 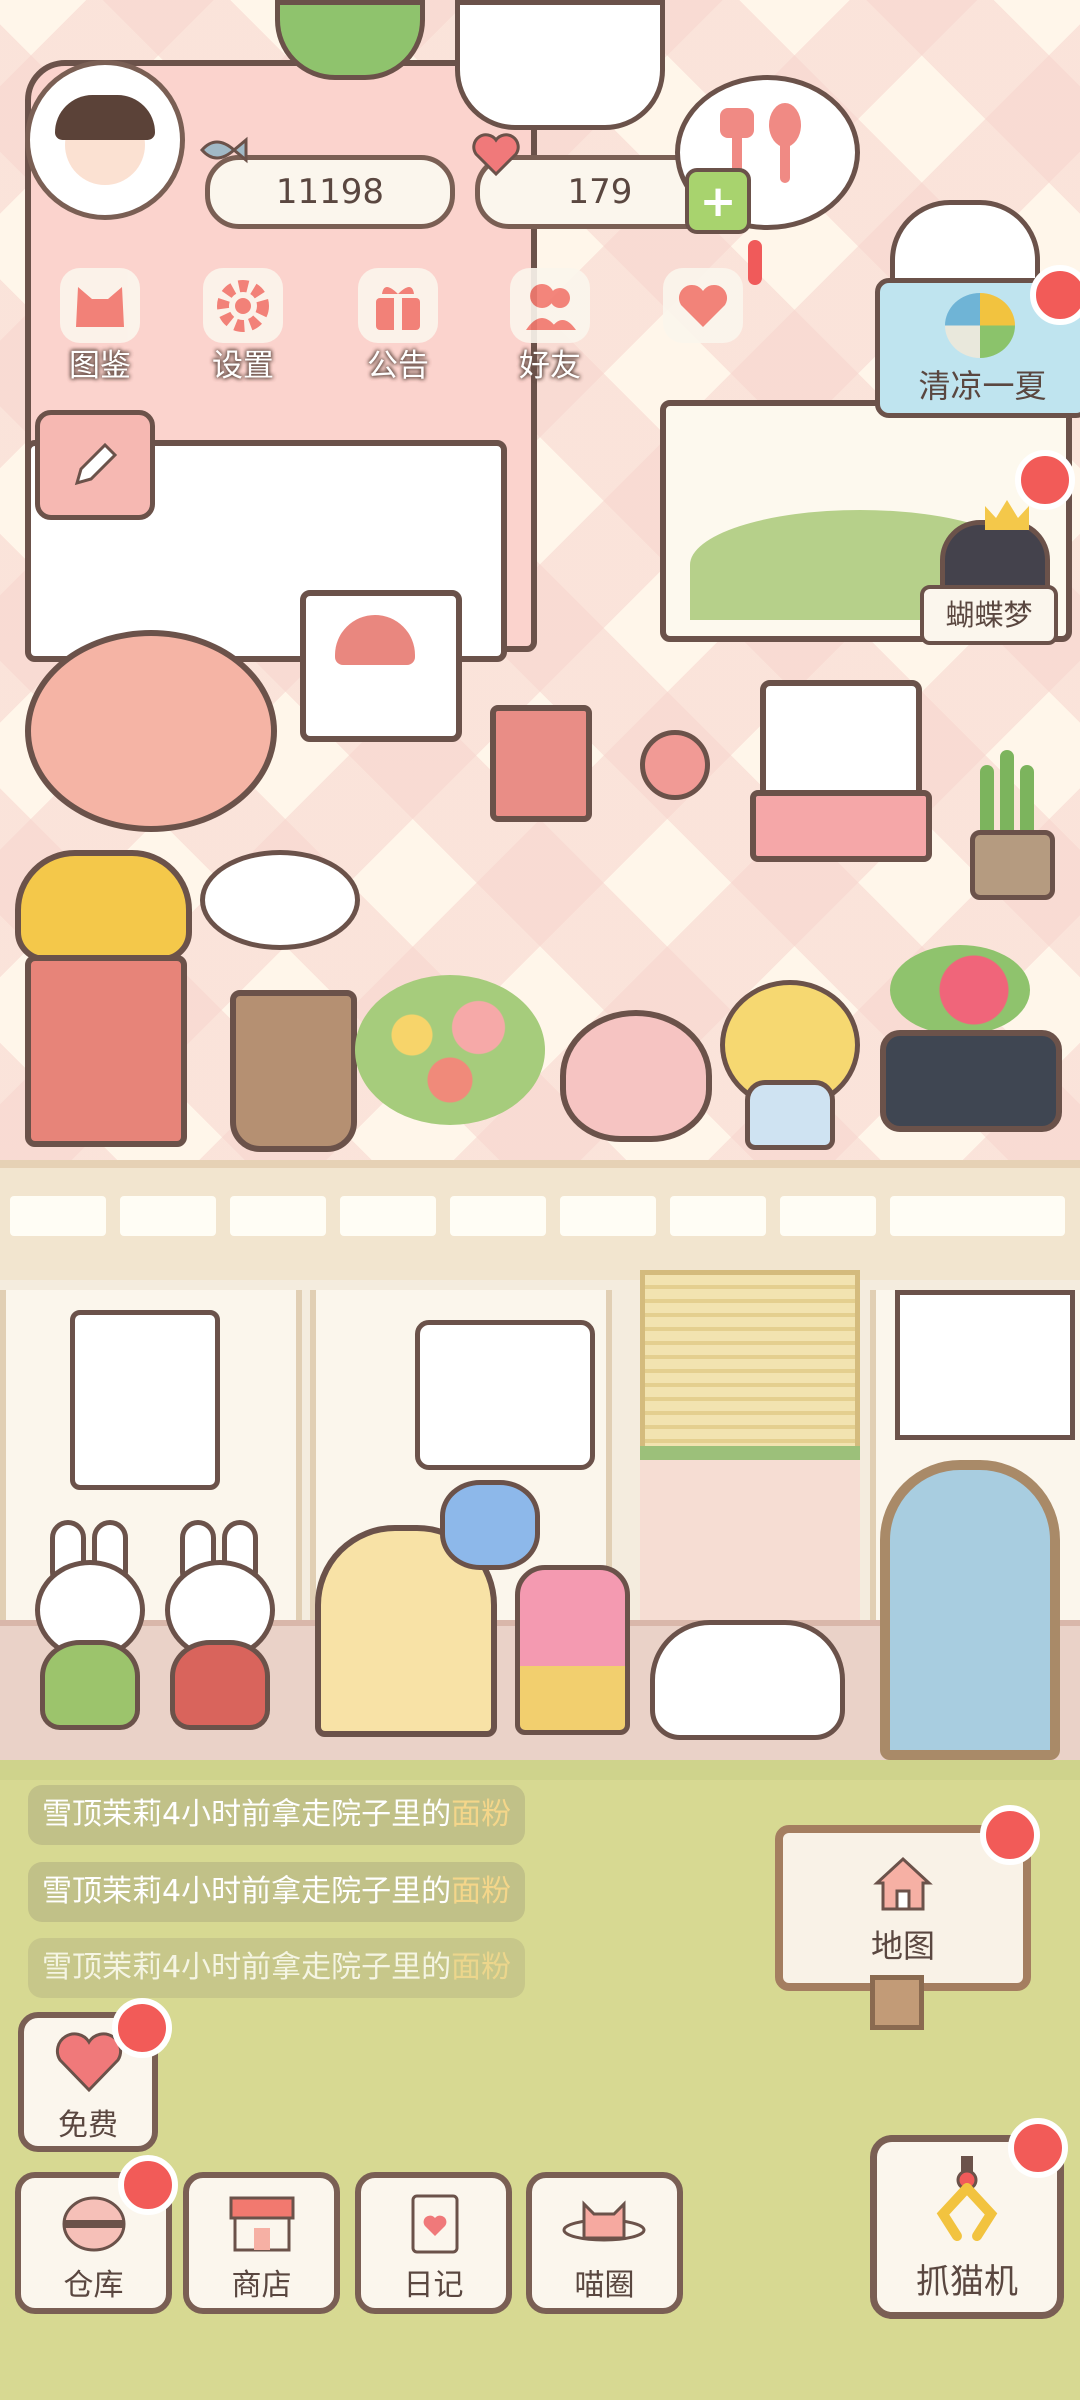 I want to click on claw-badge, so click(x=1038, y=2148).